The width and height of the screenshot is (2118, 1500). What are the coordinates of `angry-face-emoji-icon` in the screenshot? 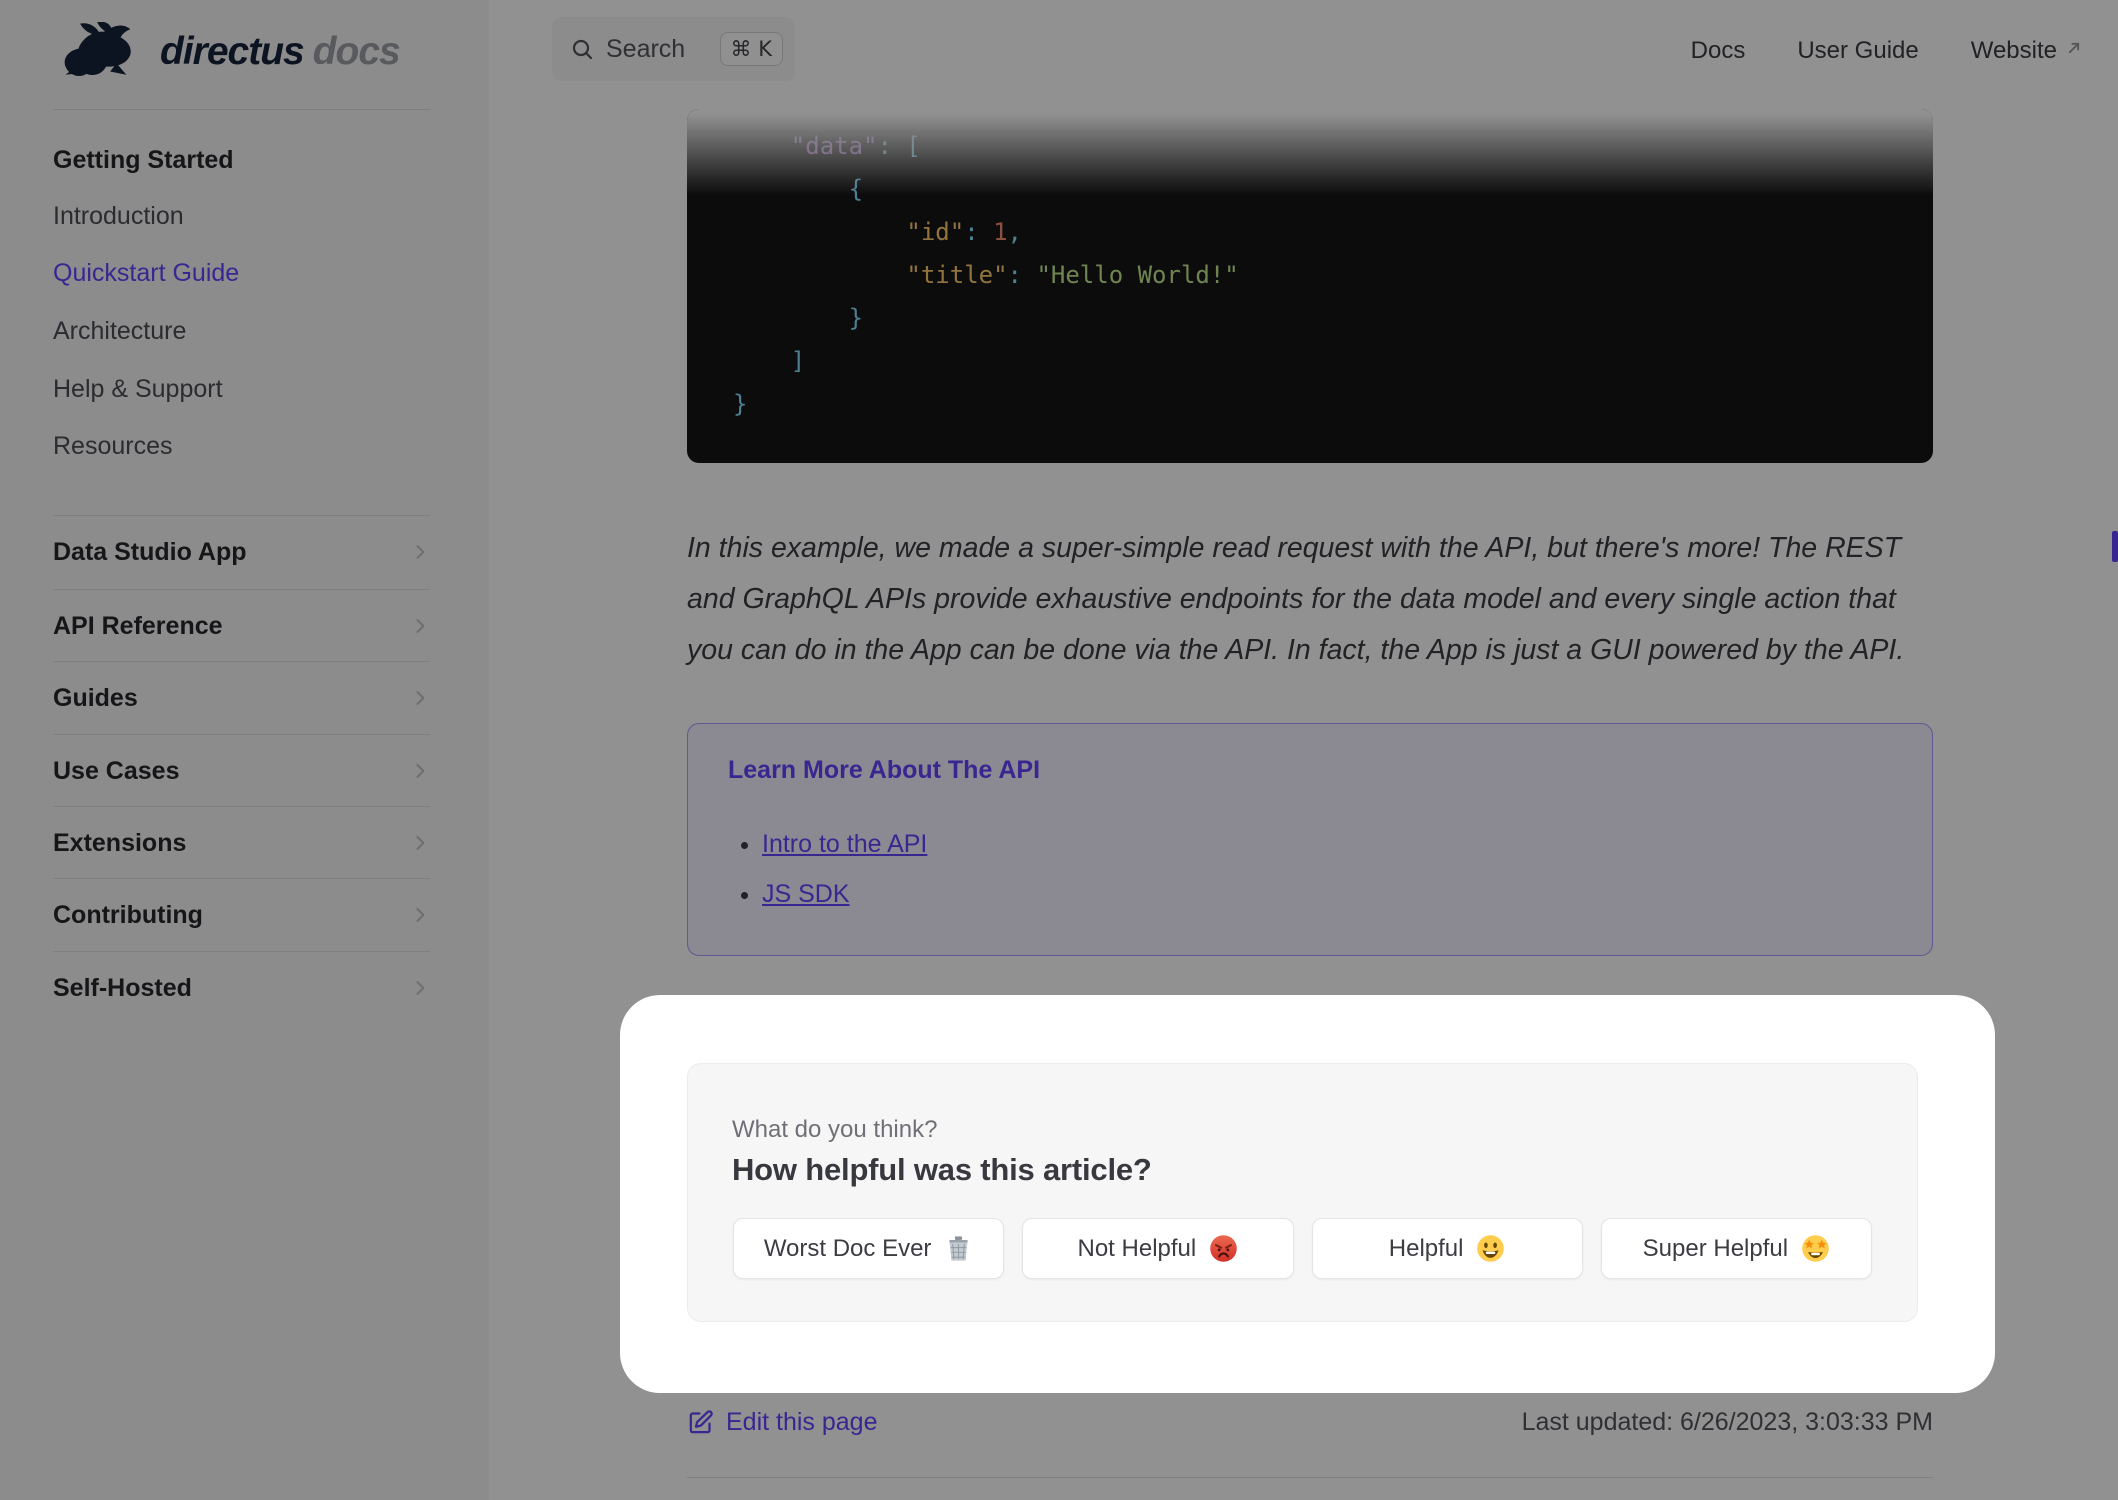 It's located at (1224, 1248).